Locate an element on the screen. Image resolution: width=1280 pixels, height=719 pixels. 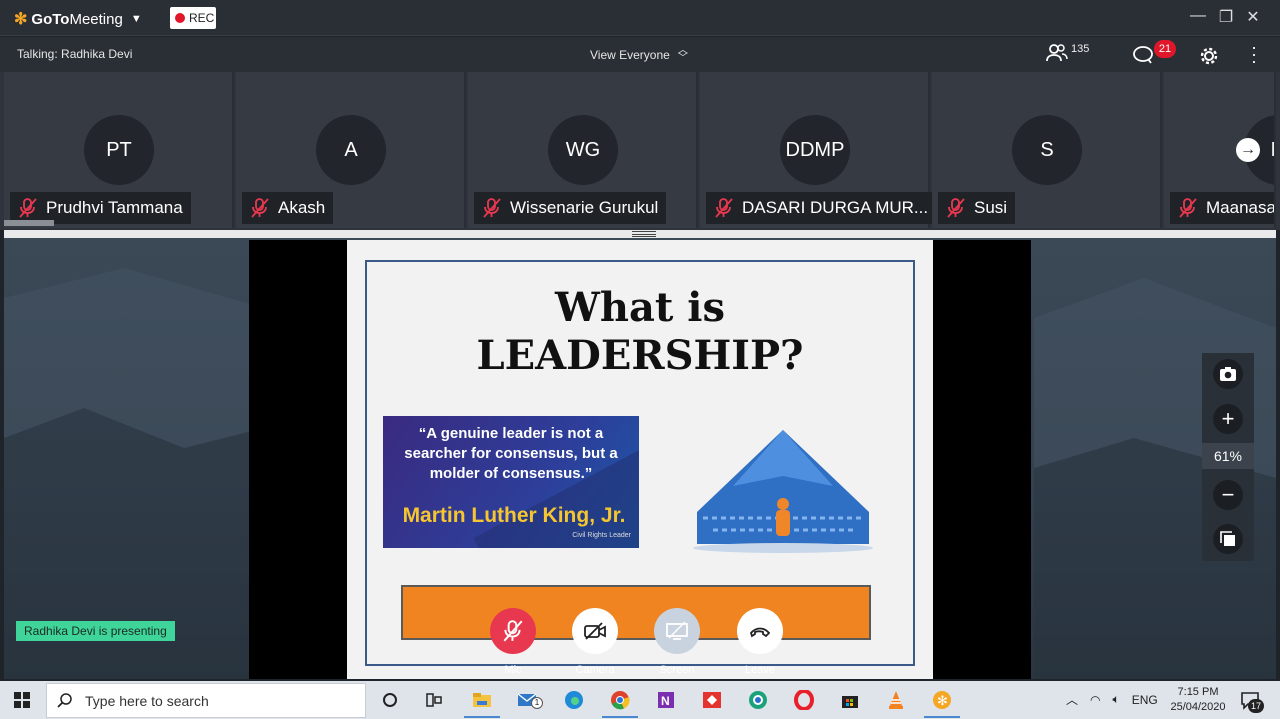
app-menu: ✻ GoTo Meeting ▼ is located at coordinates (78, 19).